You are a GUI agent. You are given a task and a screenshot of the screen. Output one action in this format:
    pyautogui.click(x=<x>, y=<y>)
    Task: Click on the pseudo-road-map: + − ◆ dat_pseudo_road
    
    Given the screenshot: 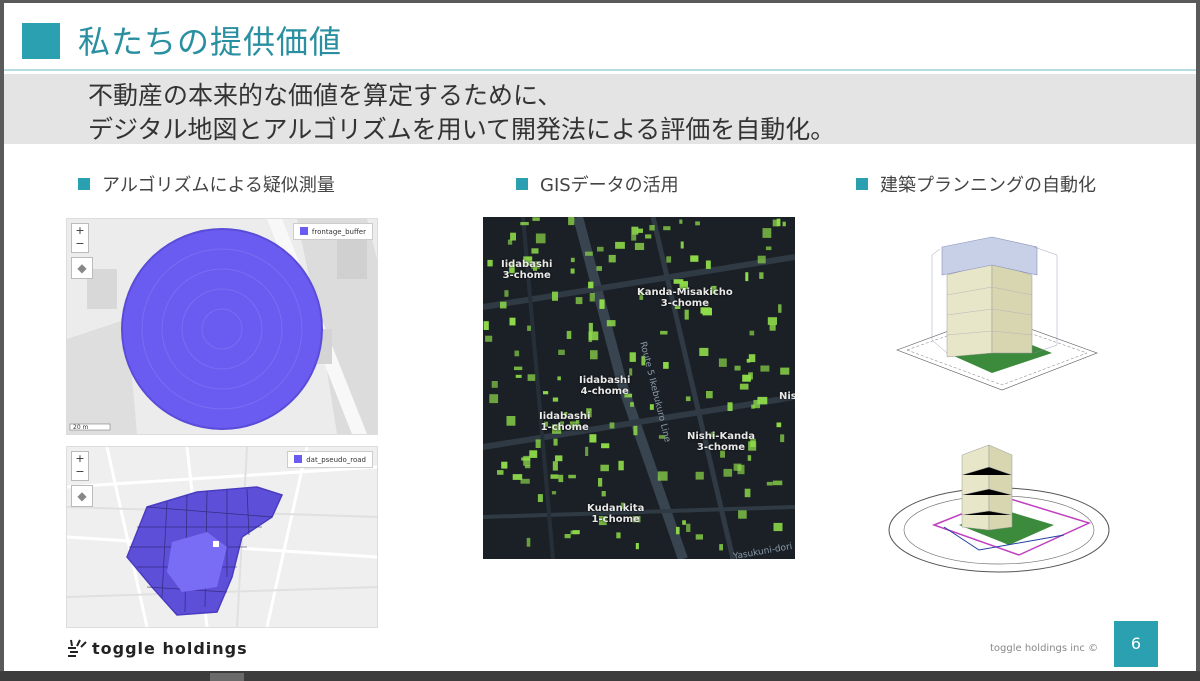 What is the action you would take?
    pyautogui.click(x=222, y=537)
    